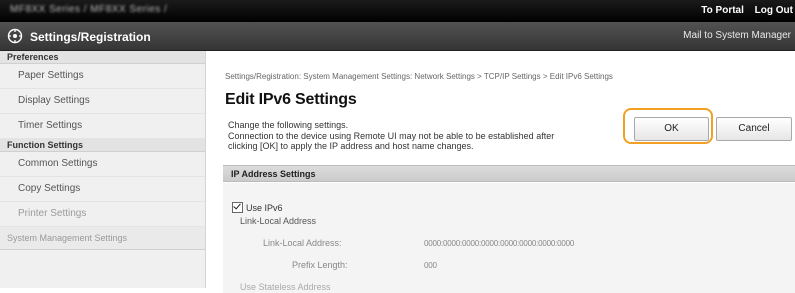 Image resolution: width=795 pixels, height=293 pixels. Describe the element at coordinates (774, 10) in the screenshot. I see `logout-link: Log Out` at that location.